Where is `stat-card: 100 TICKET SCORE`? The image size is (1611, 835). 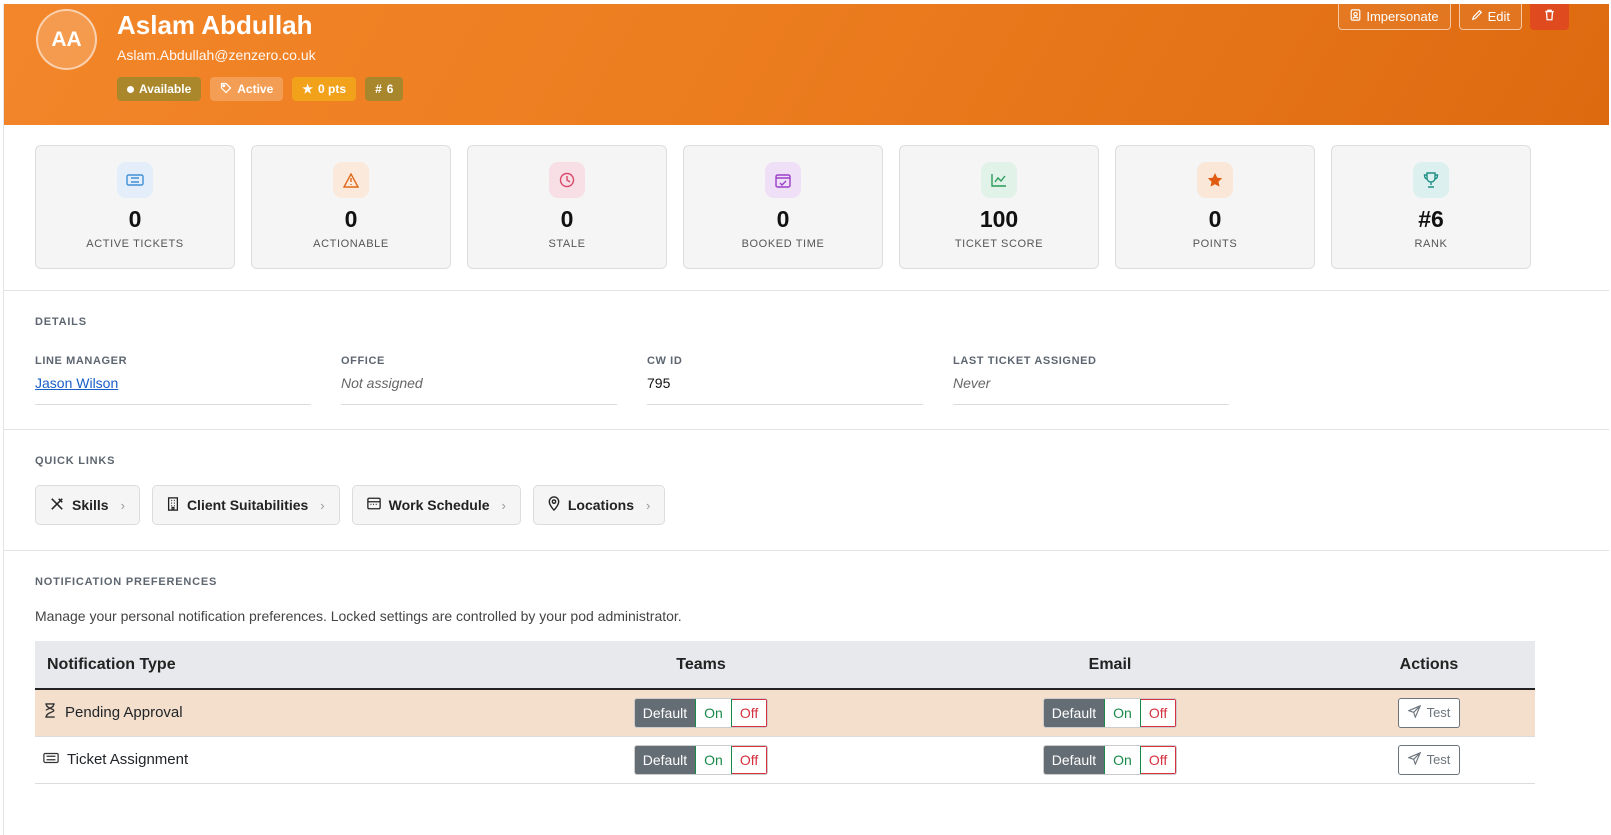 stat-card: 100 TICKET SCORE is located at coordinates (999, 207).